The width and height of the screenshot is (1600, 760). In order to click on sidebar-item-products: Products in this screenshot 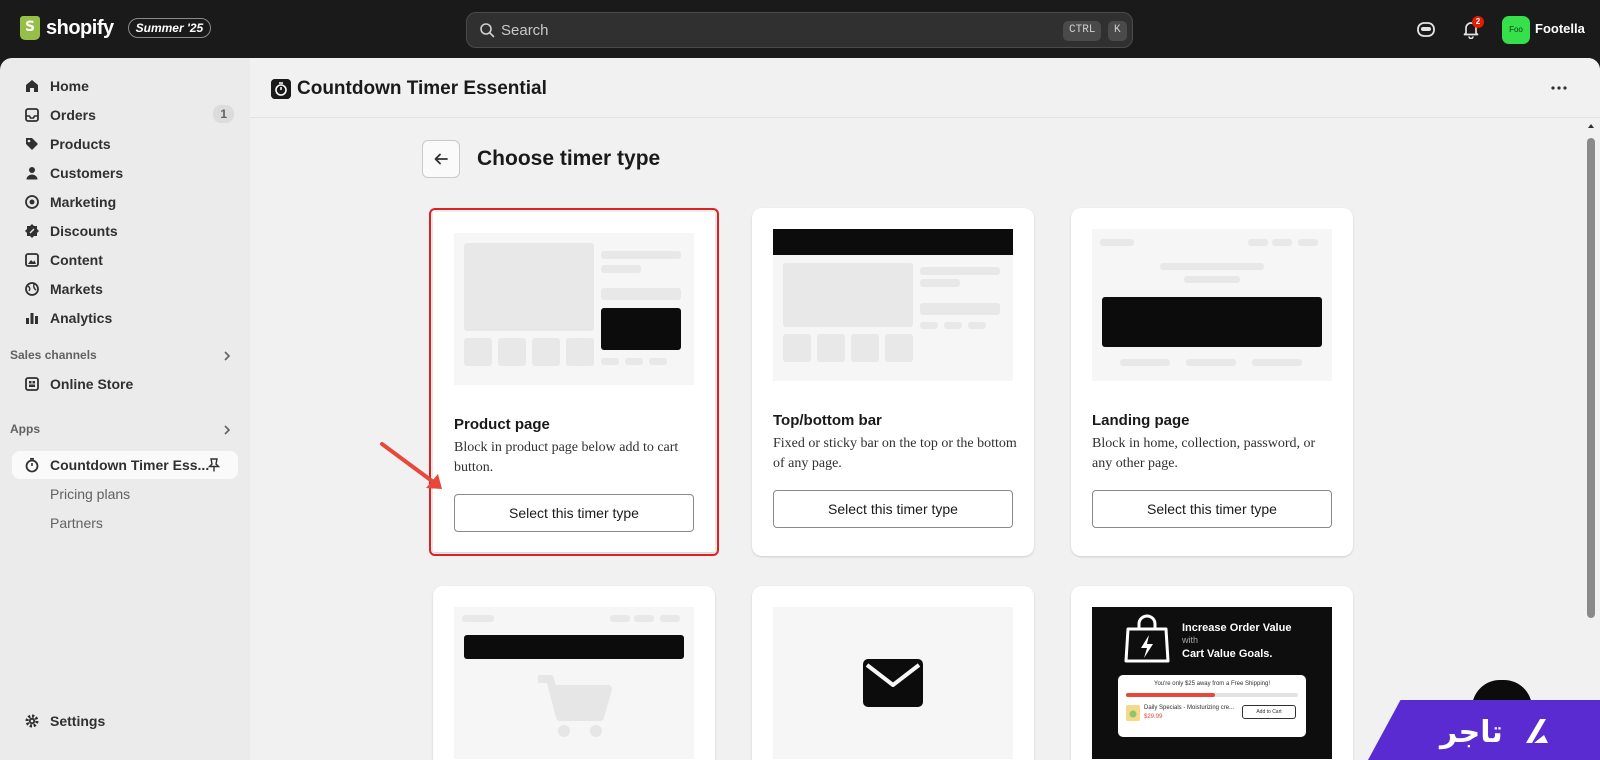, I will do `click(125, 144)`.